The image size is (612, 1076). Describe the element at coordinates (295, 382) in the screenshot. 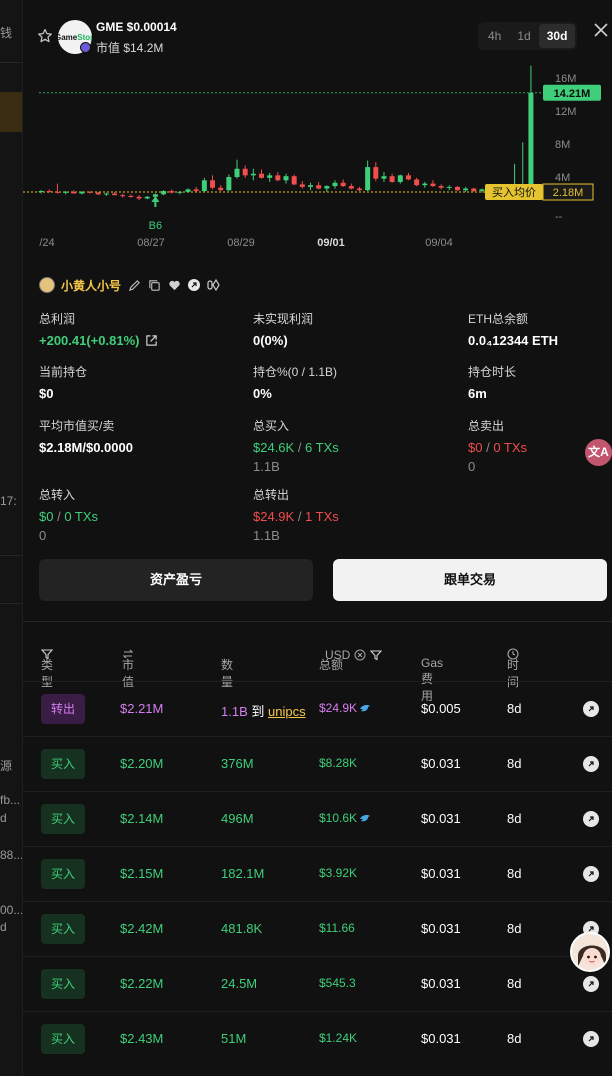

I see `stat-holding-pct: 持仓%(0 / 1.1B) 0%` at that location.